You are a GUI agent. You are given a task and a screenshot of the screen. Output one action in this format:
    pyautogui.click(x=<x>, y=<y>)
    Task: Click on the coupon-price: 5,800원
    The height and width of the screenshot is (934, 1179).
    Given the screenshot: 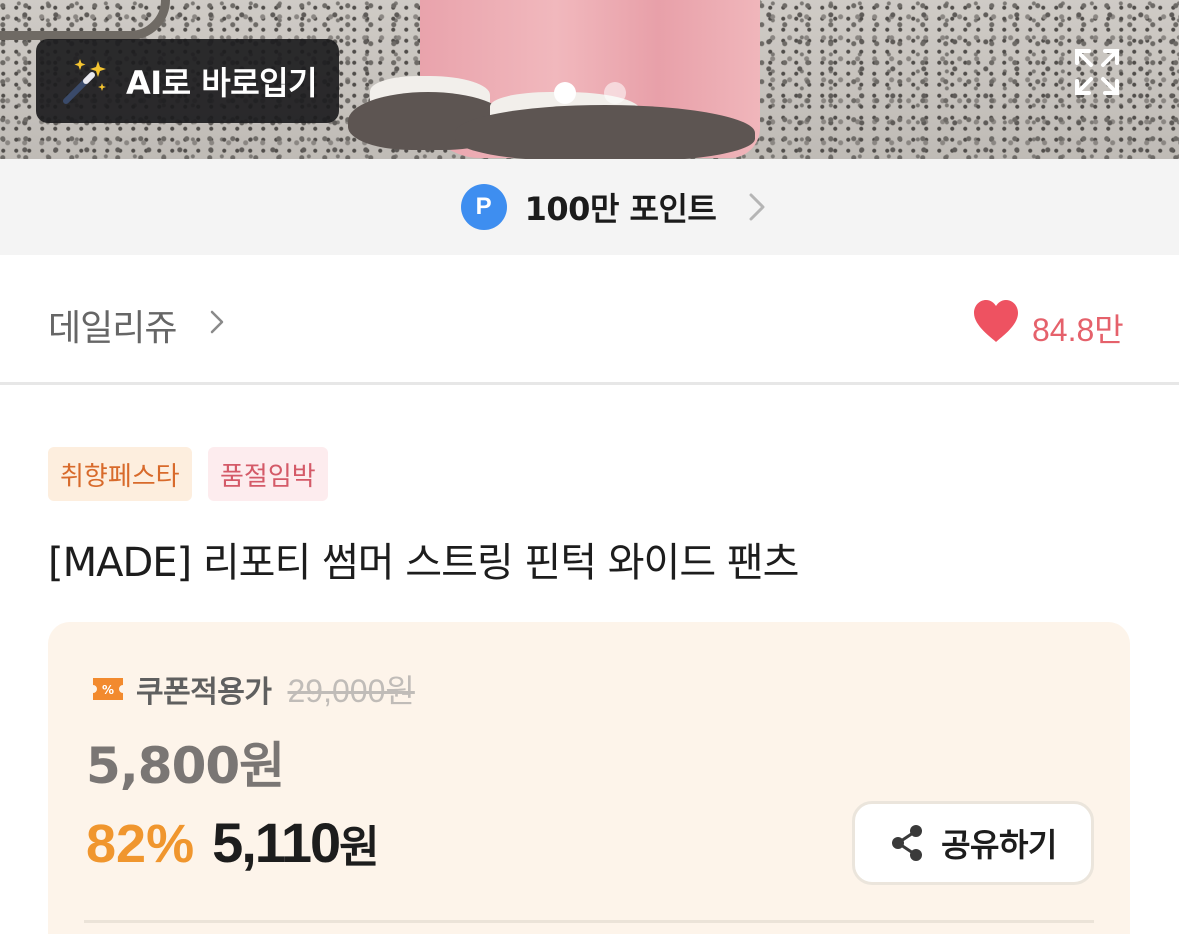 What is the action you would take?
    pyautogui.click(x=185, y=766)
    